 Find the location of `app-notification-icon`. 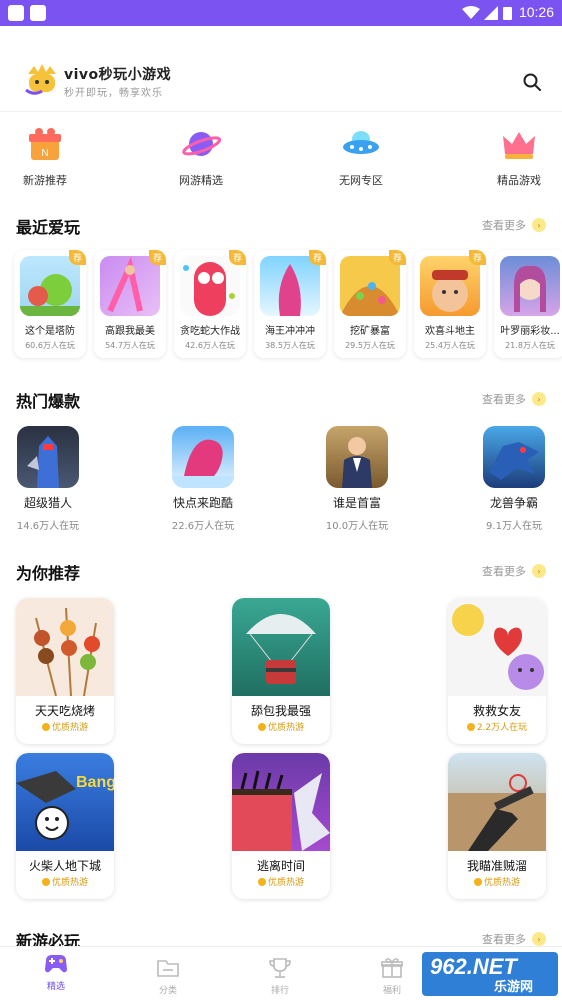

app-notification-icon is located at coordinates (38, 13).